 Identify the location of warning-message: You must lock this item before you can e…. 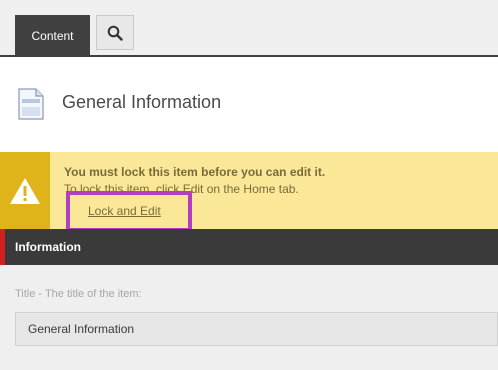
(195, 172).